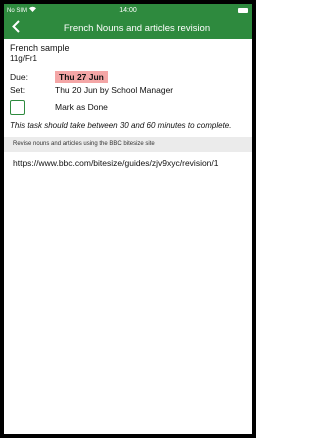  Describe the element at coordinates (81, 107) in the screenshot. I see `mark-done-label: Mark as Done` at that location.